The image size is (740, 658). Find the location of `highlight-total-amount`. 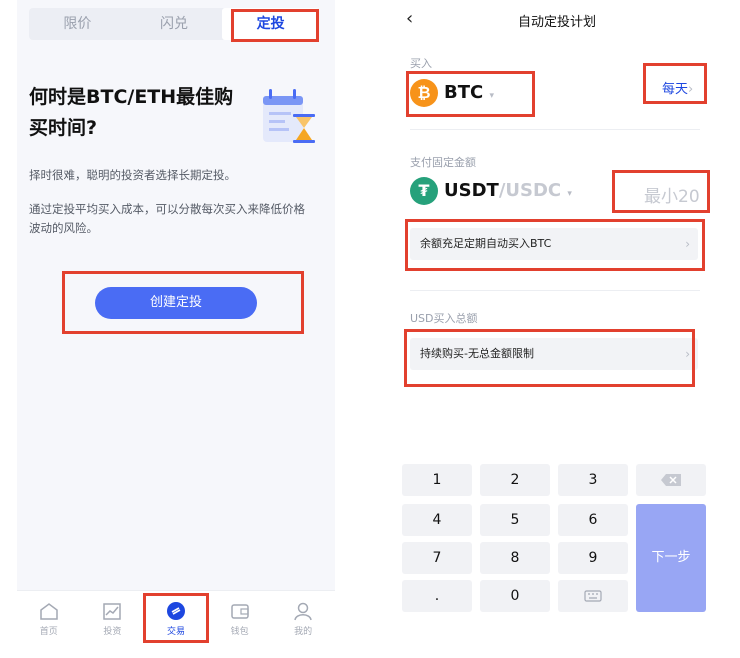

highlight-total-amount is located at coordinates (549, 358).